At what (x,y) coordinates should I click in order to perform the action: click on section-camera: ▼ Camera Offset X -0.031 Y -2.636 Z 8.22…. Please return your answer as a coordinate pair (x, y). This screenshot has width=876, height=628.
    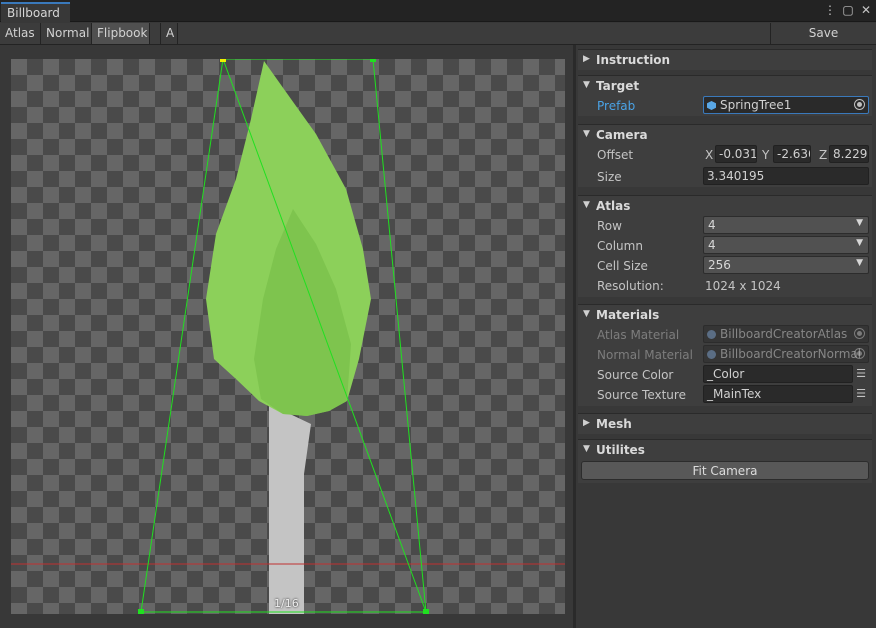
    Looking at the image, I should click on (725, 155).